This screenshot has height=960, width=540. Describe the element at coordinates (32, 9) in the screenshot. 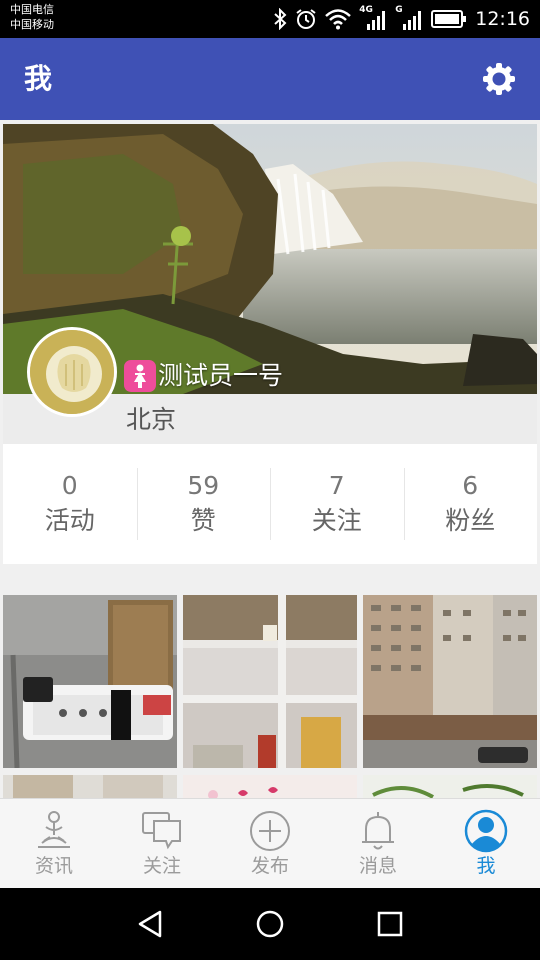

I see `carrier-1-label: 中国电信` at that location.